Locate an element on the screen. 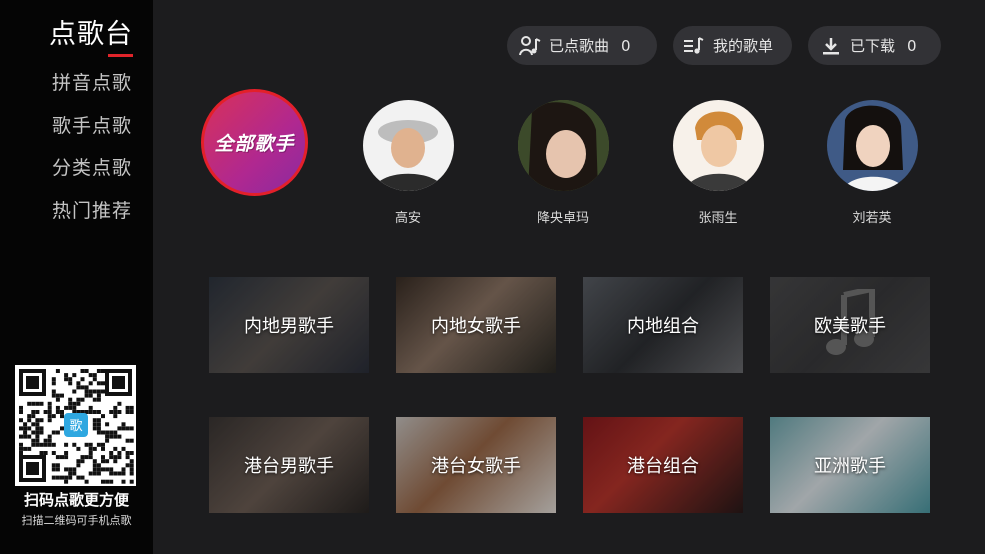  requested-songs-label: 已点歌曲 is located at coordinates (579, 46).